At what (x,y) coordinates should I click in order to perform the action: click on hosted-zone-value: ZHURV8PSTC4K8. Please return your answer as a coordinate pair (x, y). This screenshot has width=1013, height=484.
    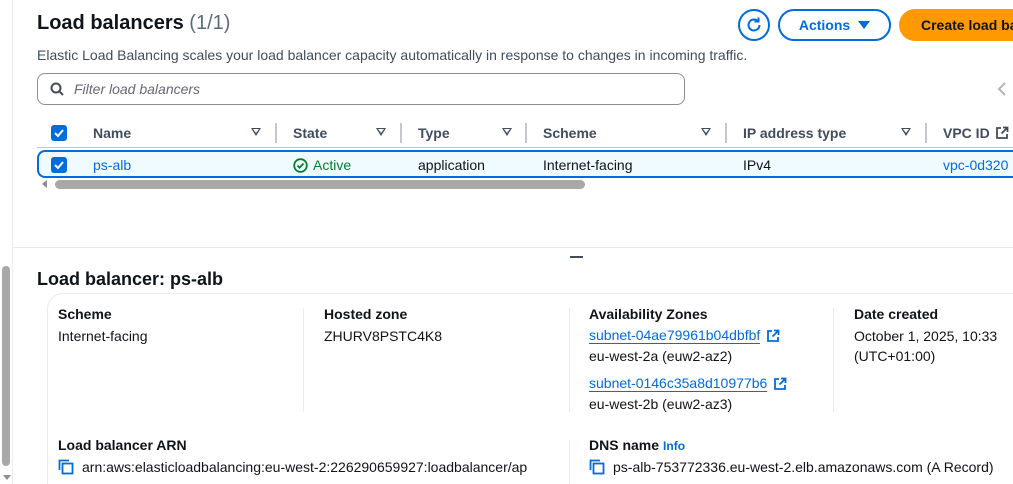
    Looking at the image, I should click on (383, 336).